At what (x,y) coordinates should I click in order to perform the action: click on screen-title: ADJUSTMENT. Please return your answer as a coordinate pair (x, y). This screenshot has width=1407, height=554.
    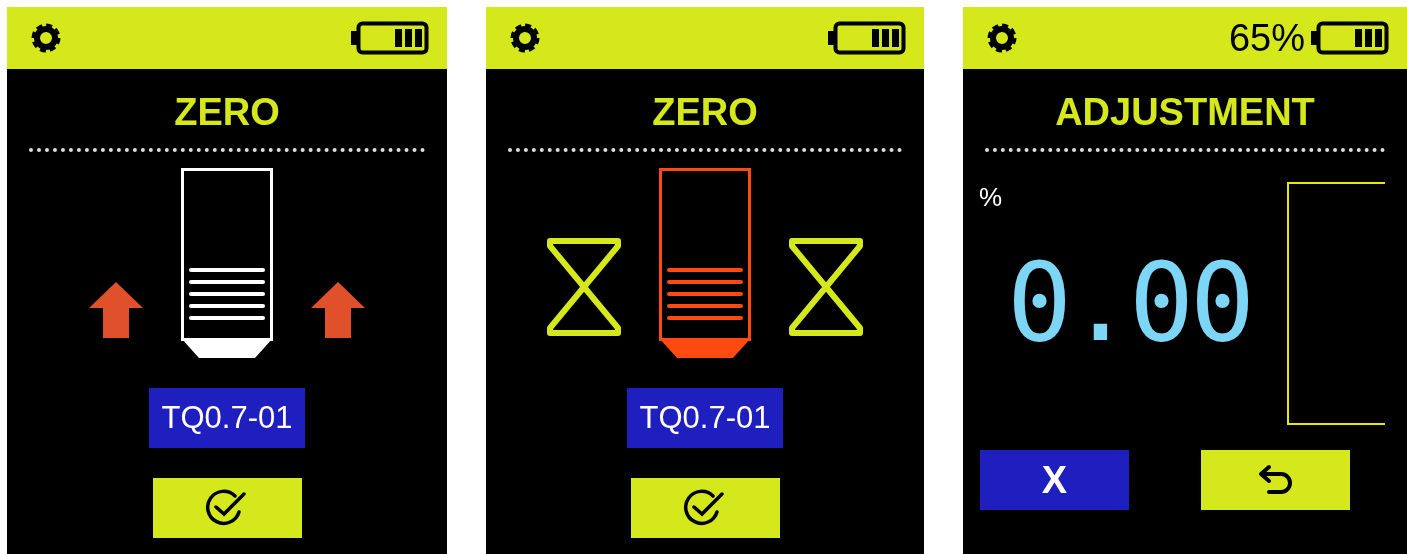
    Looking at the image, I should click on (1185, 112).